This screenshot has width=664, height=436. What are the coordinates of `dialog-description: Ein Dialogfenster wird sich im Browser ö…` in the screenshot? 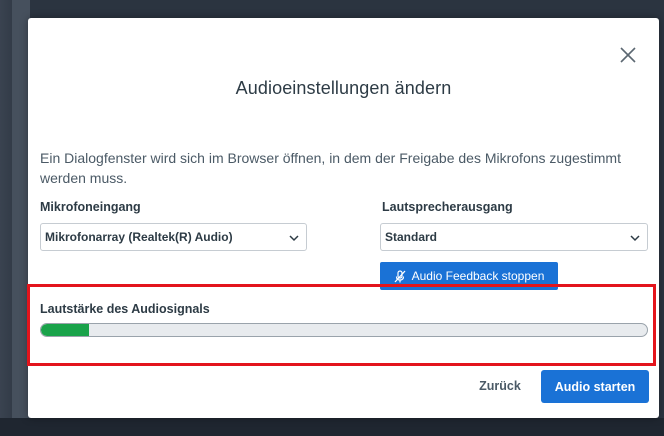 It's located at (330, 168).